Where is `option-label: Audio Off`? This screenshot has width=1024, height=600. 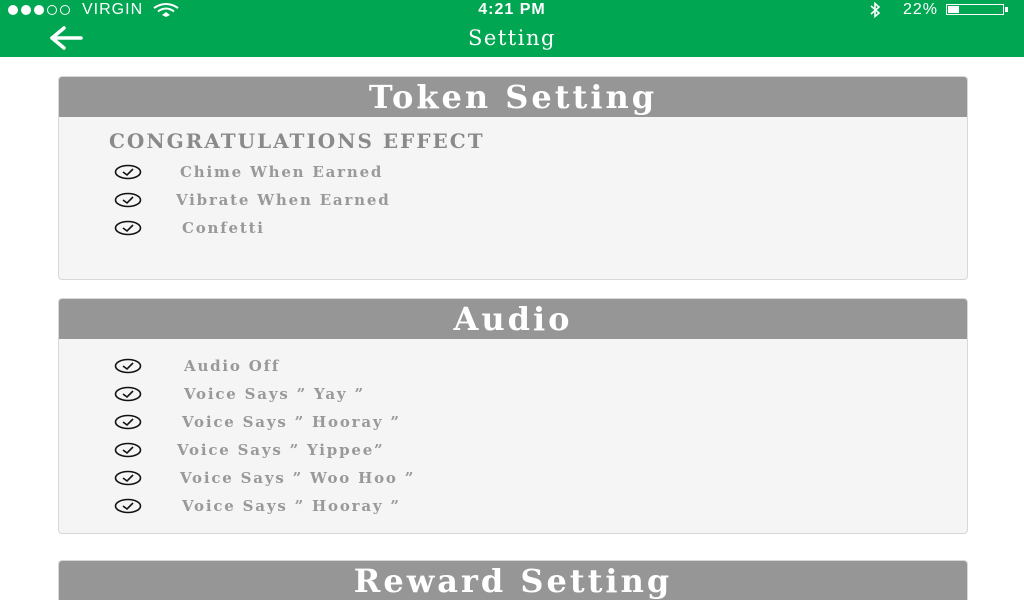
option-label: Audio Off is located at coordinates (232, 366).